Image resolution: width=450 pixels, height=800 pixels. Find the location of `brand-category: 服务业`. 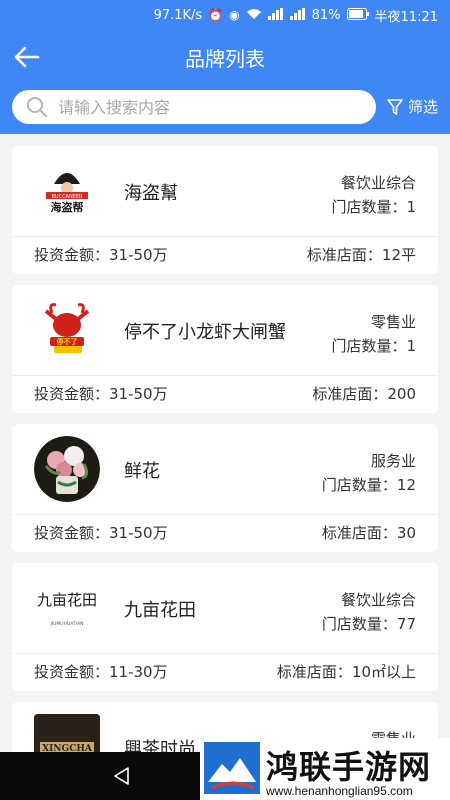

brand-category: 服务业 is located at coordinates (393, 461).